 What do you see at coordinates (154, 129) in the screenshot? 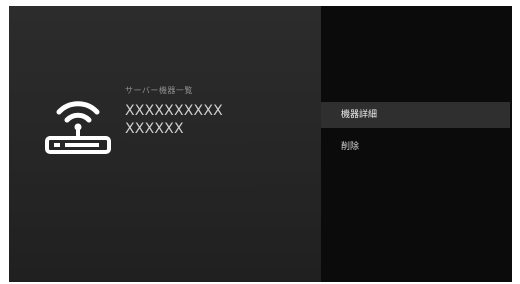
I see `device-name-line-2: XXXXXX` at bounding box center [154, 129].